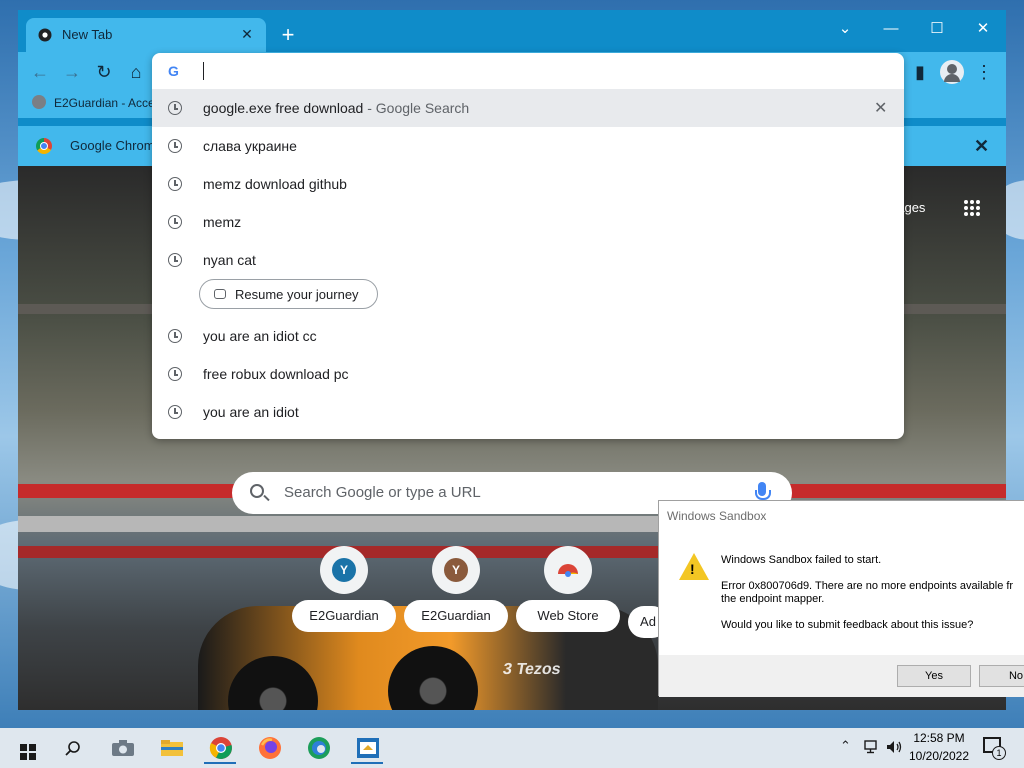 The width and height of the screenshot is (1024, 768). What do you see at coordinates (845, 746) in the screenshot?
I see `chevron-up-icon: ⌃` at bounding box center [845, 746].